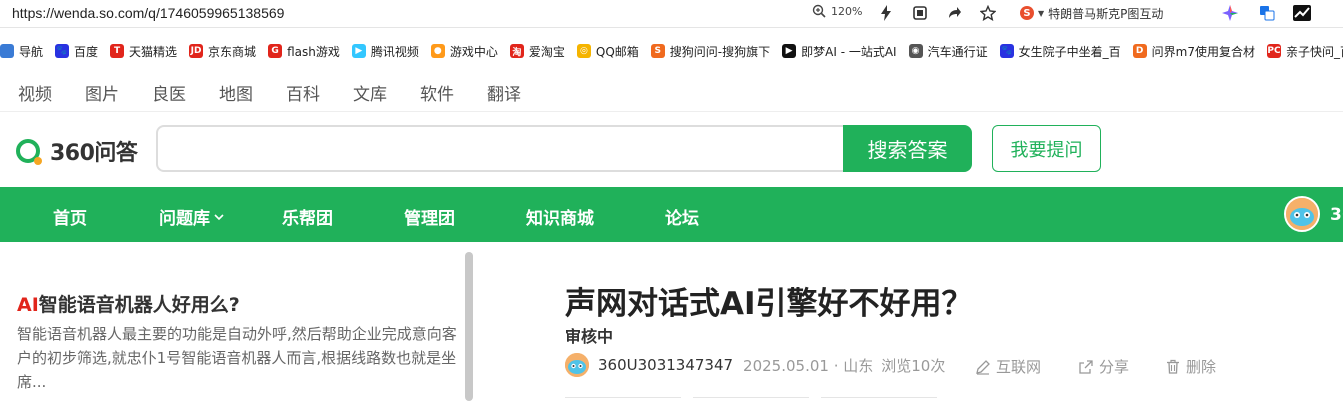 This screenshot has height=401, width=1343. I want to click on user-avatar, so click(1302, 214).